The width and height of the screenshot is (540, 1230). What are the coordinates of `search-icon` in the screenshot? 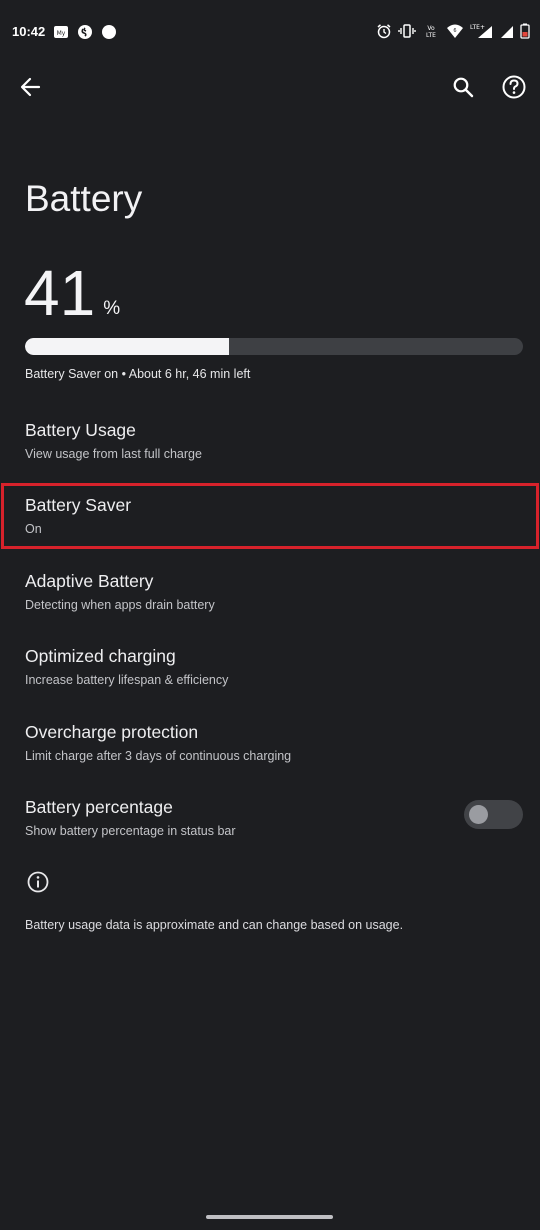 It's located at (463, 87).